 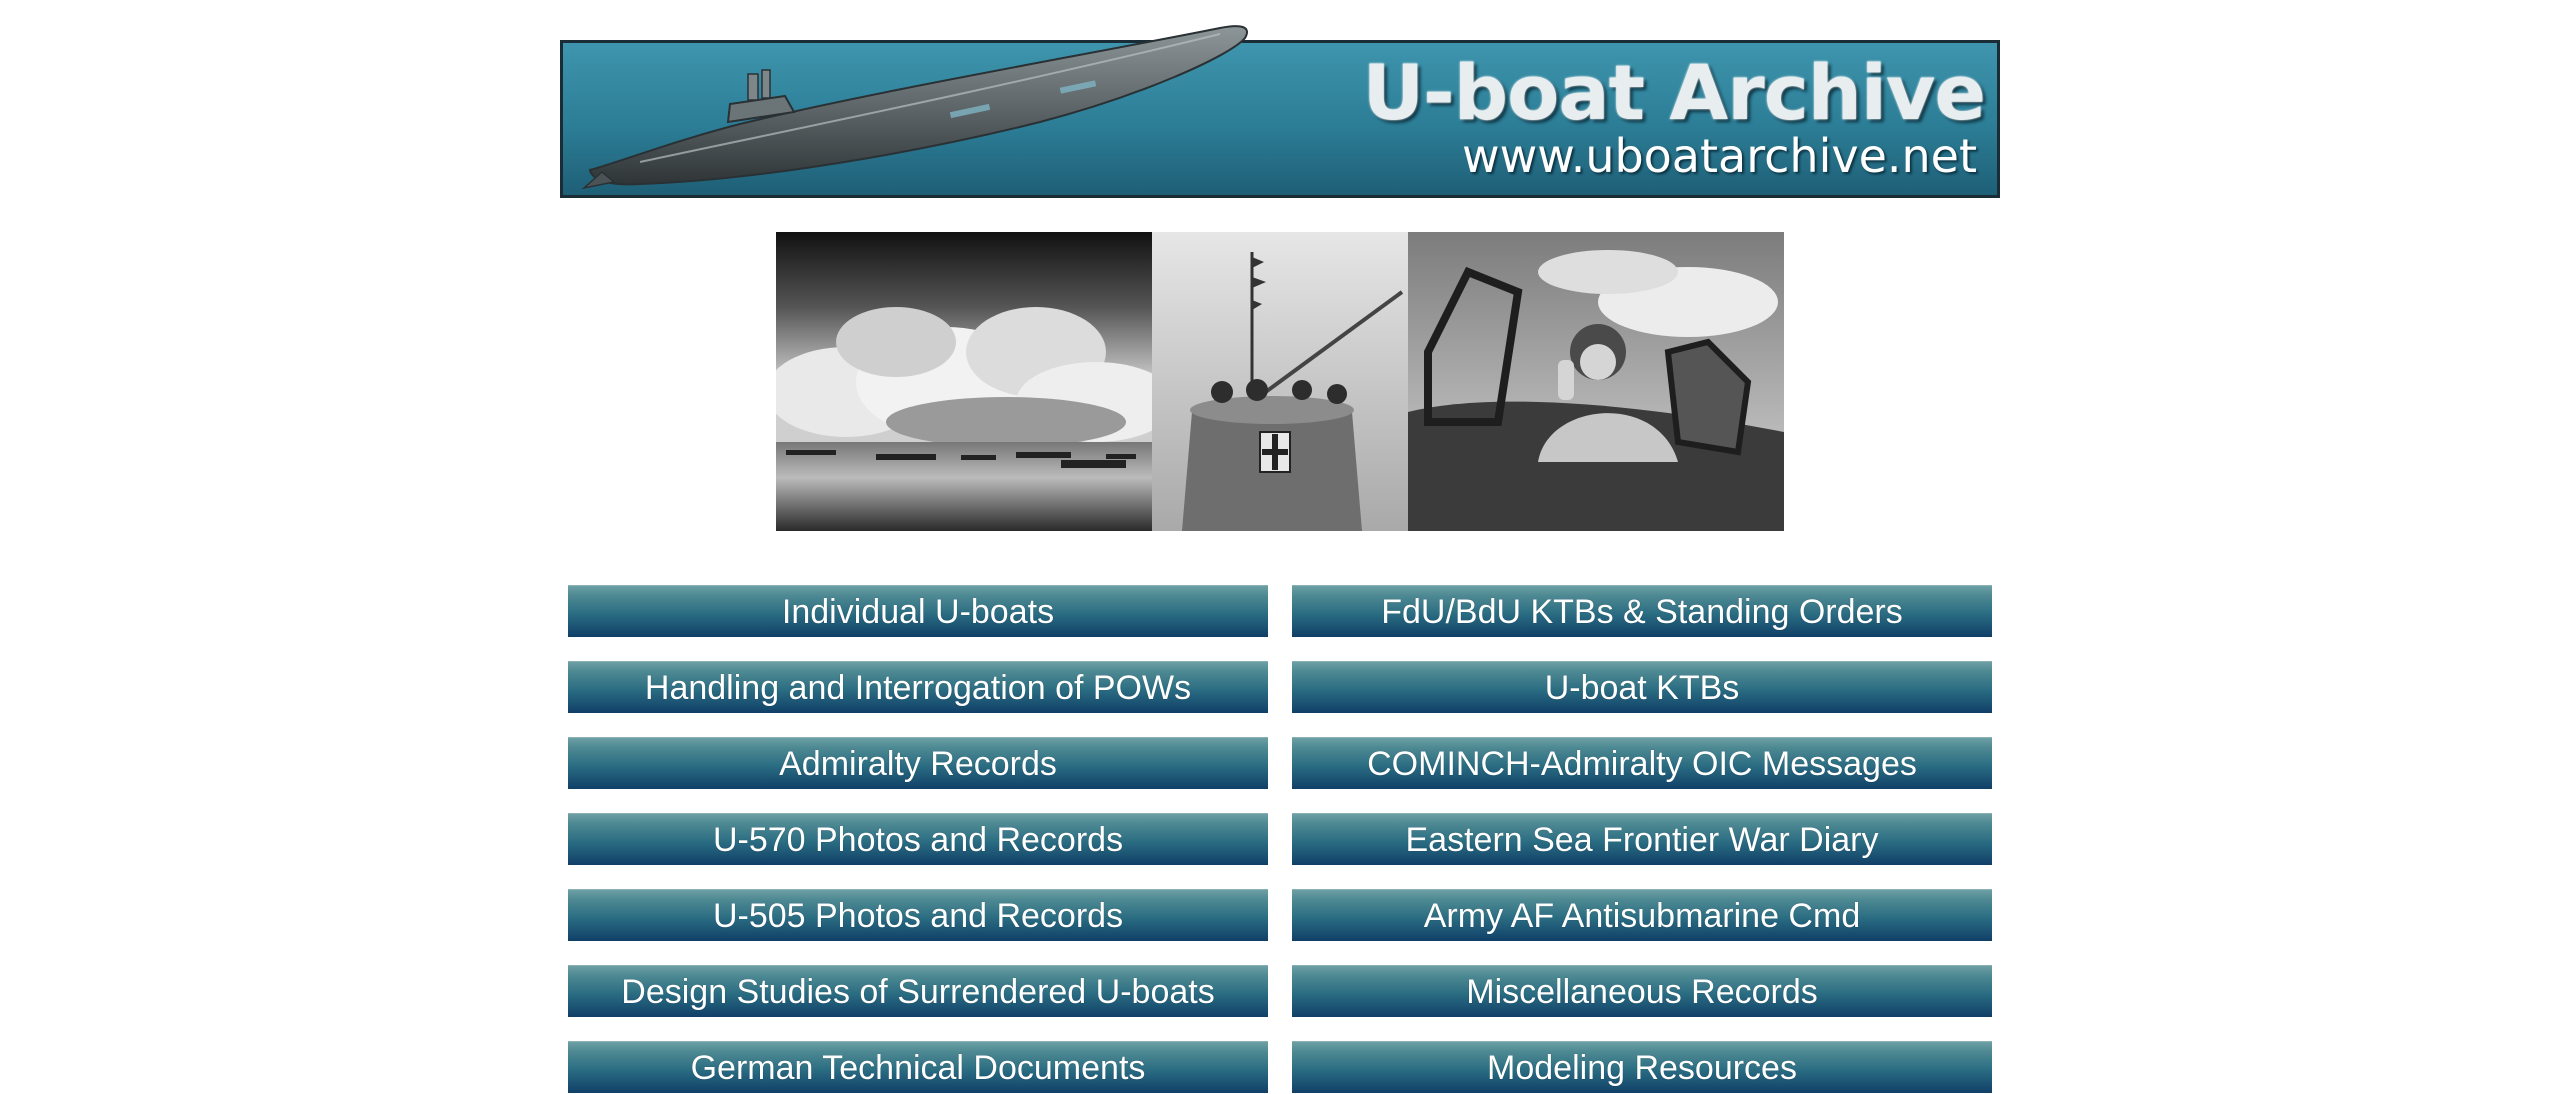 What do you see at coordinates (918, 611) in the screenshot?
I see `nav-button-individual-uboats: Individual U-boats` at bounding box center [918, 611].